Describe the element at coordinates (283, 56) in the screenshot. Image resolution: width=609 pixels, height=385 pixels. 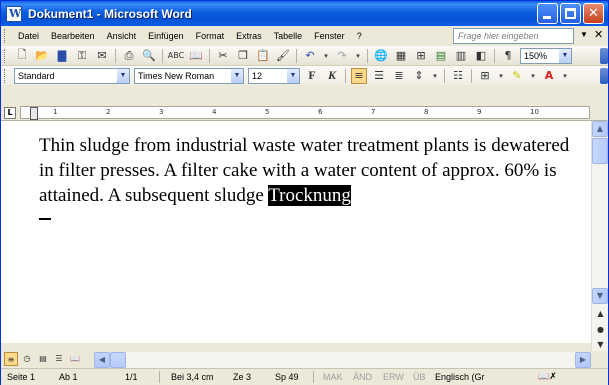
I see `format-painter-icon: 🖌` at that location.